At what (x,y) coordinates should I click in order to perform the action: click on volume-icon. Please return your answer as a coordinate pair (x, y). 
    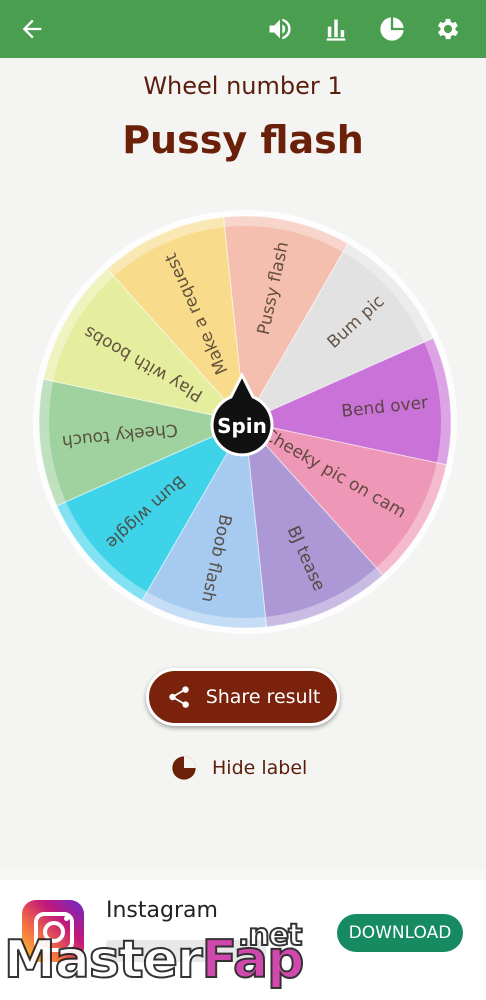
    Looking at the image, I should click on (280, 29).